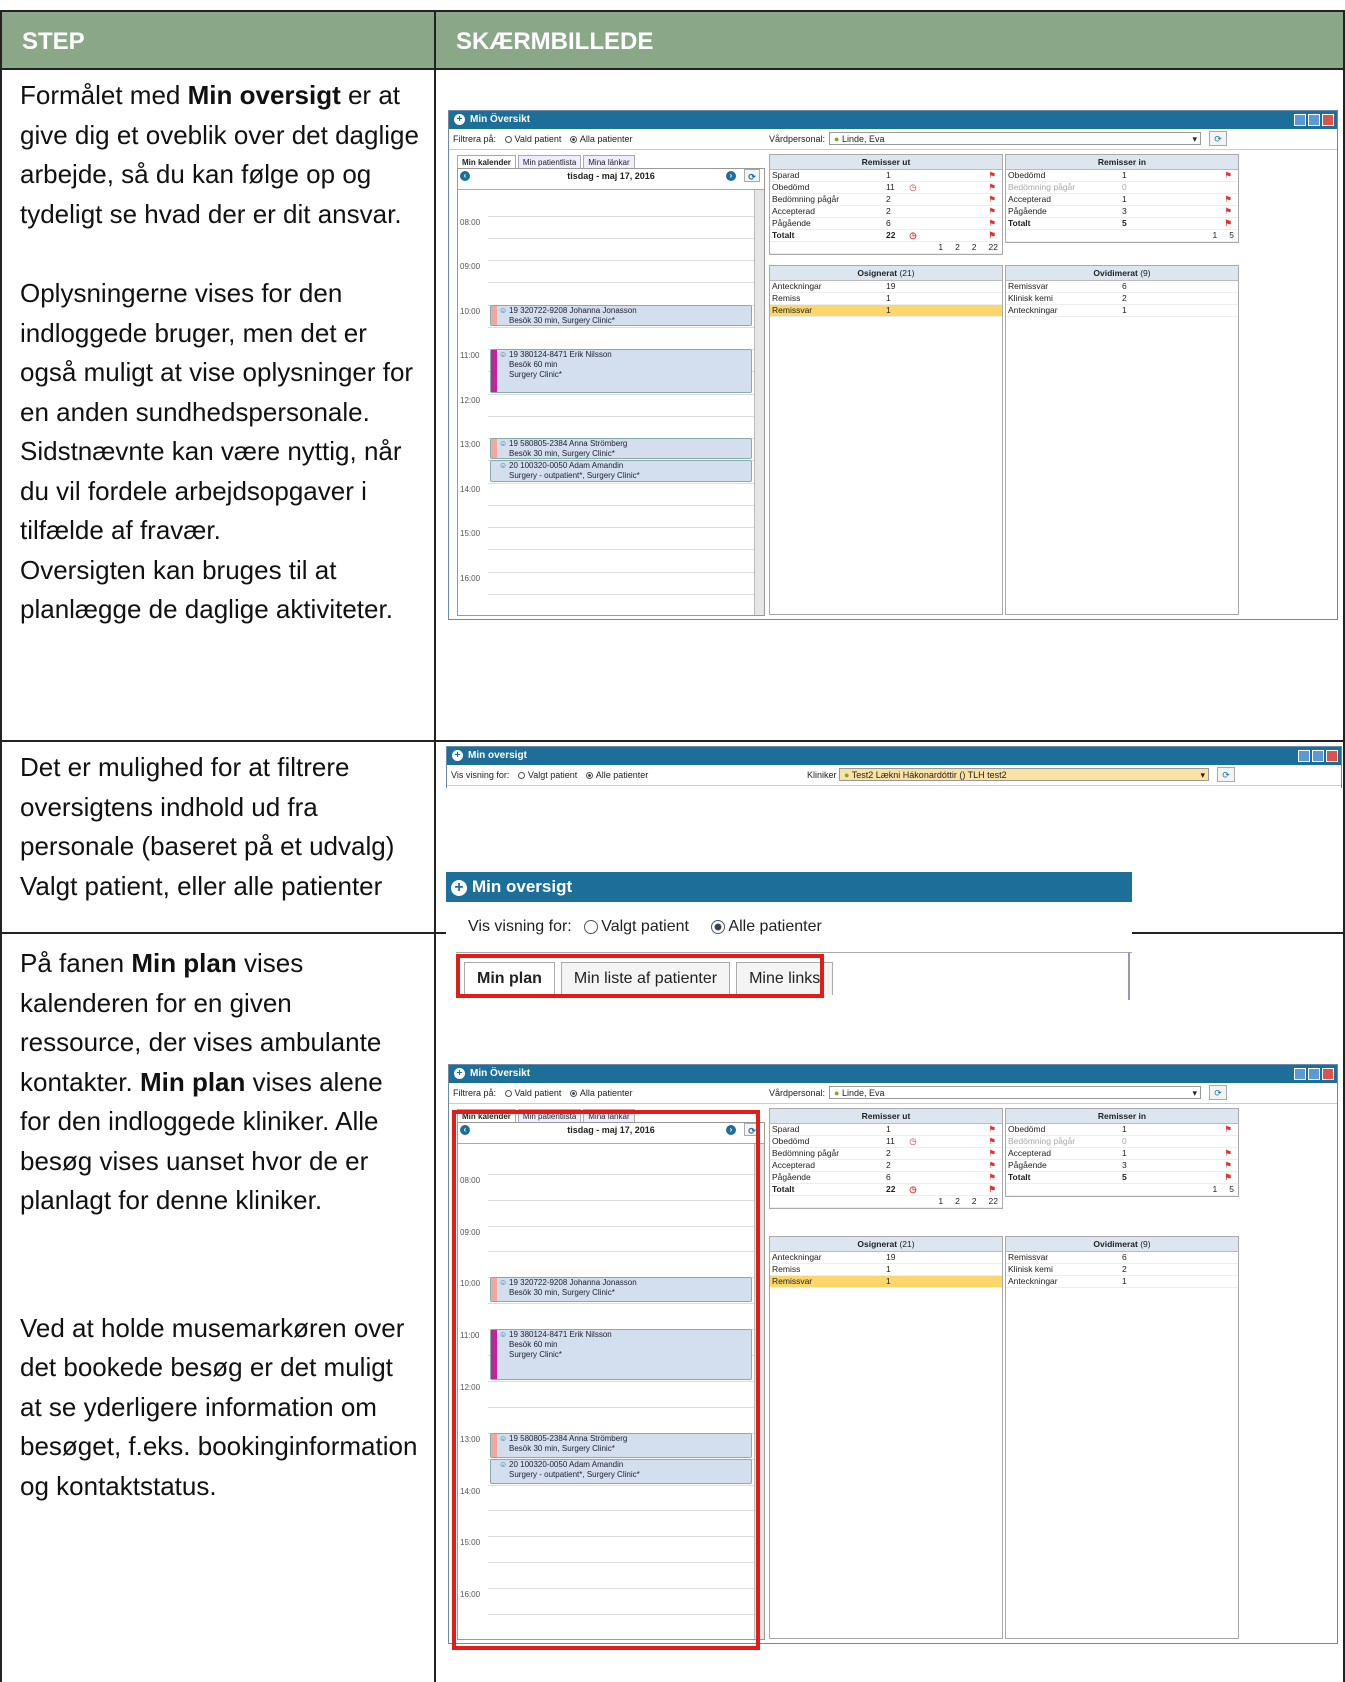  What do you see at coordinates (500, 1073) in the screenshot?
I see `overview-title: Min Översikt` at bounding box center [500, 1073].